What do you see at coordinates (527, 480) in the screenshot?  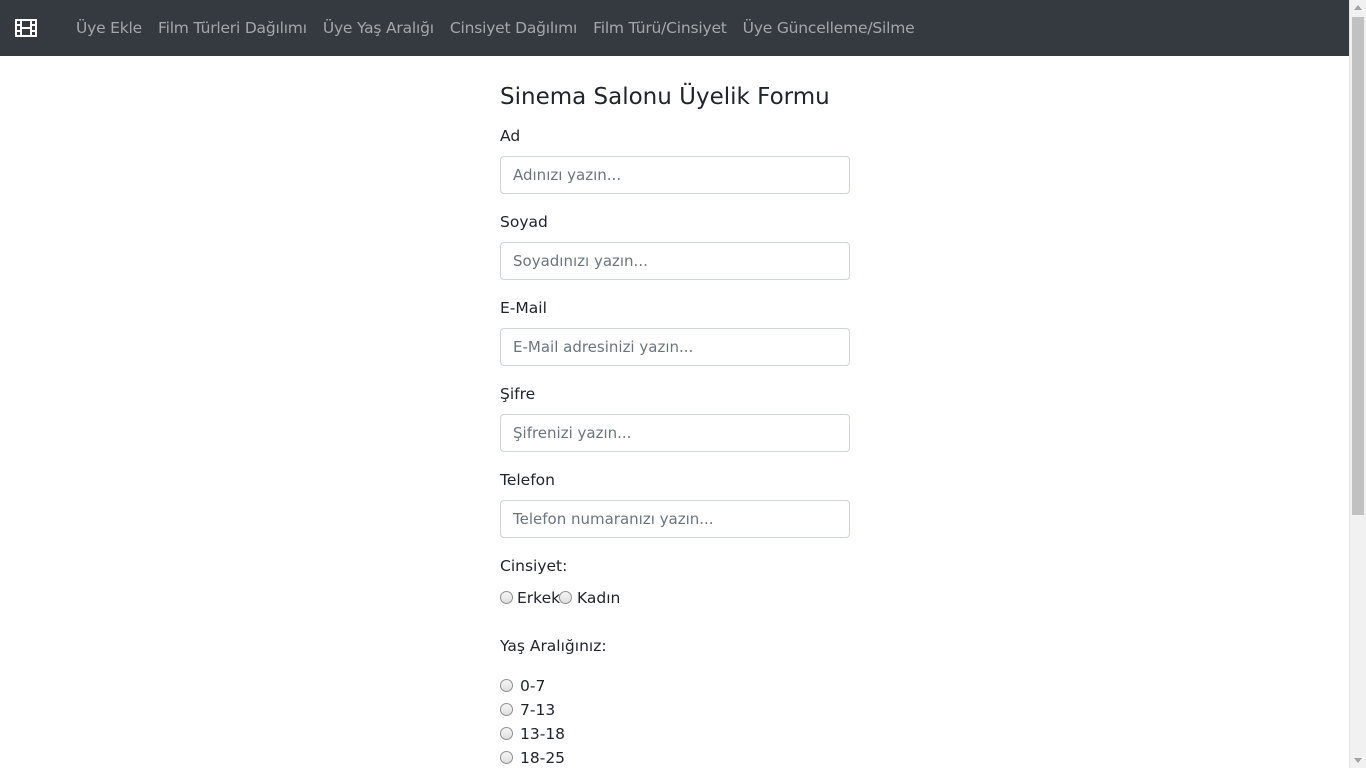 I see `telefon-label: Telefon` at bounding box center [527, 480].